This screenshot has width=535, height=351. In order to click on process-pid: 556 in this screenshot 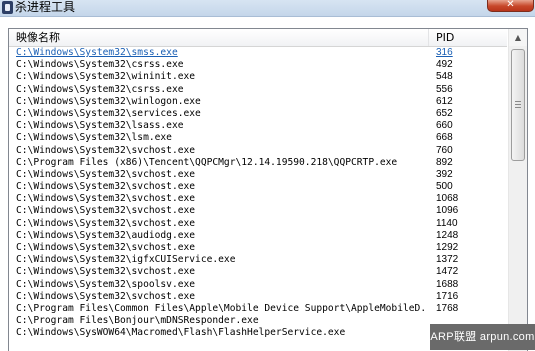, I will do `click(444, 89)`.